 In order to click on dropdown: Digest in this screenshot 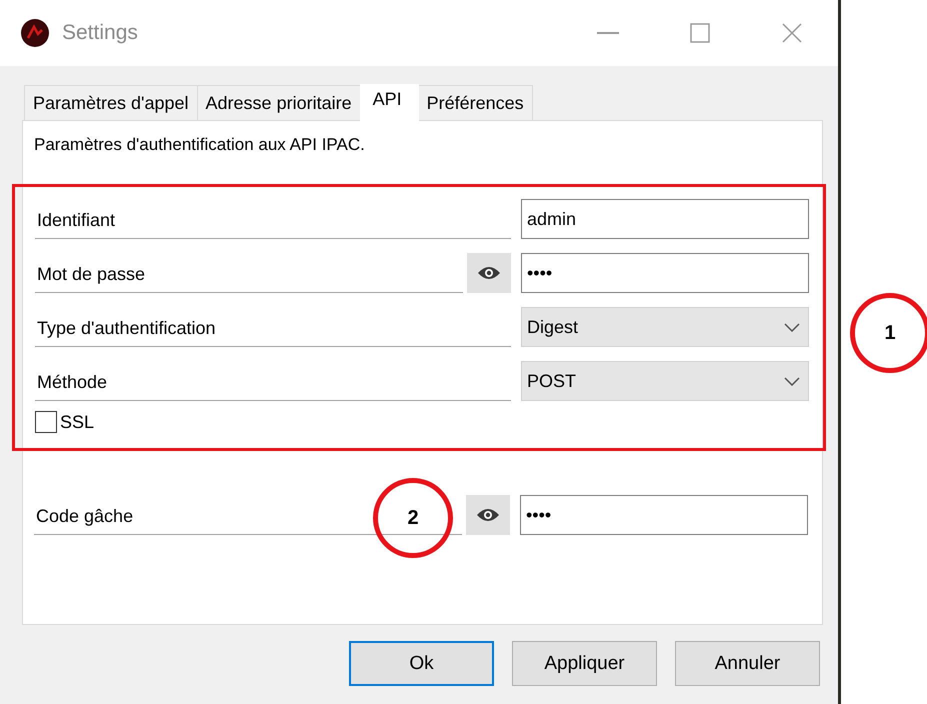, I will do `click(665, 327)`.